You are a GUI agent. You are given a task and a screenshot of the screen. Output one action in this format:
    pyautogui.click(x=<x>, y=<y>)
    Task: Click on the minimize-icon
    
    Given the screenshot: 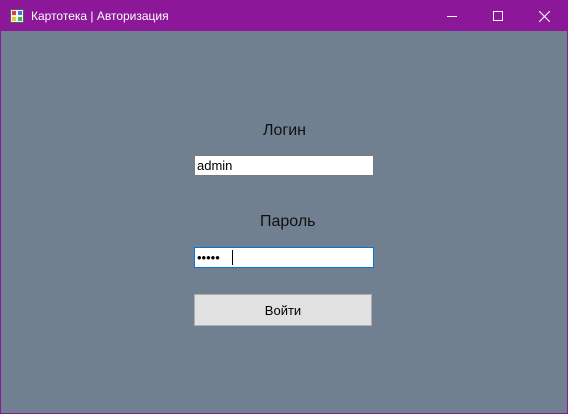 What is the action you would take?
    pyautogui.click(x=452, y=16)
    